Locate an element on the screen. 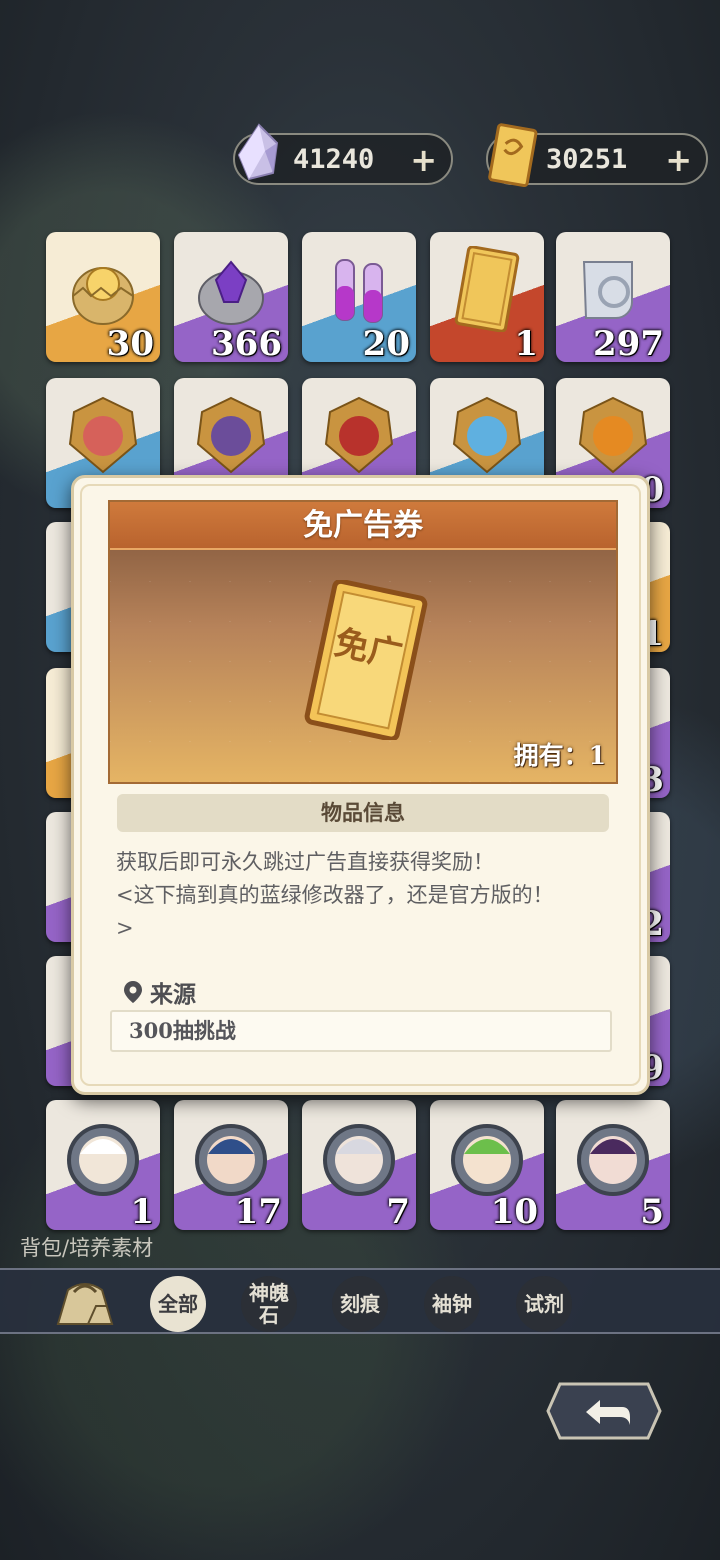 This screenshot has width=720, height=1560. crystal-amount: 41240 is located at coordinates (334, 159).